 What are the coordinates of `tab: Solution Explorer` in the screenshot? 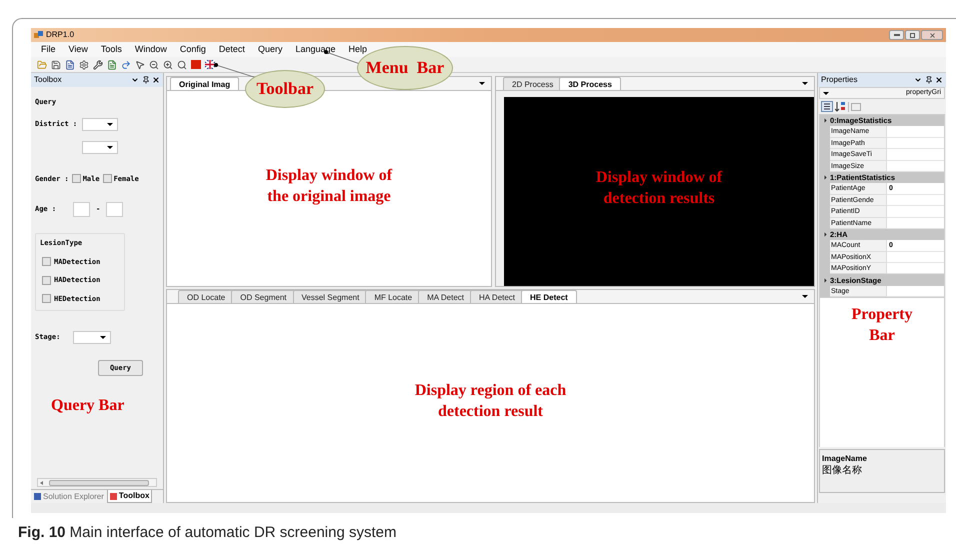 It's located at (69, 496).